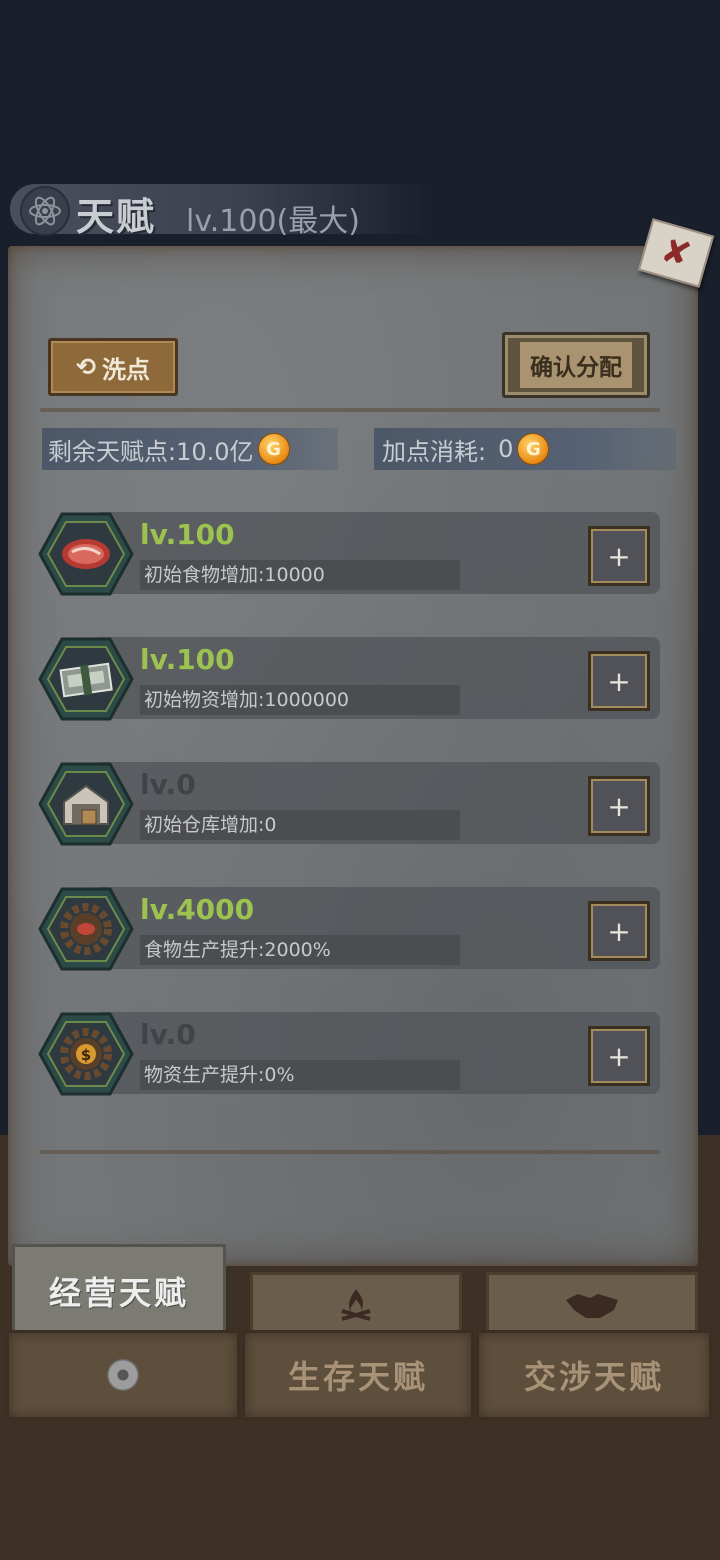 The width and height of the screenshot is (720, 1560). What do you see at coordinates (349, 679) in the screenshot?
I see `talent-row: lv.100 初始物资增加:1000000 +` at bounding box center [349, 679].